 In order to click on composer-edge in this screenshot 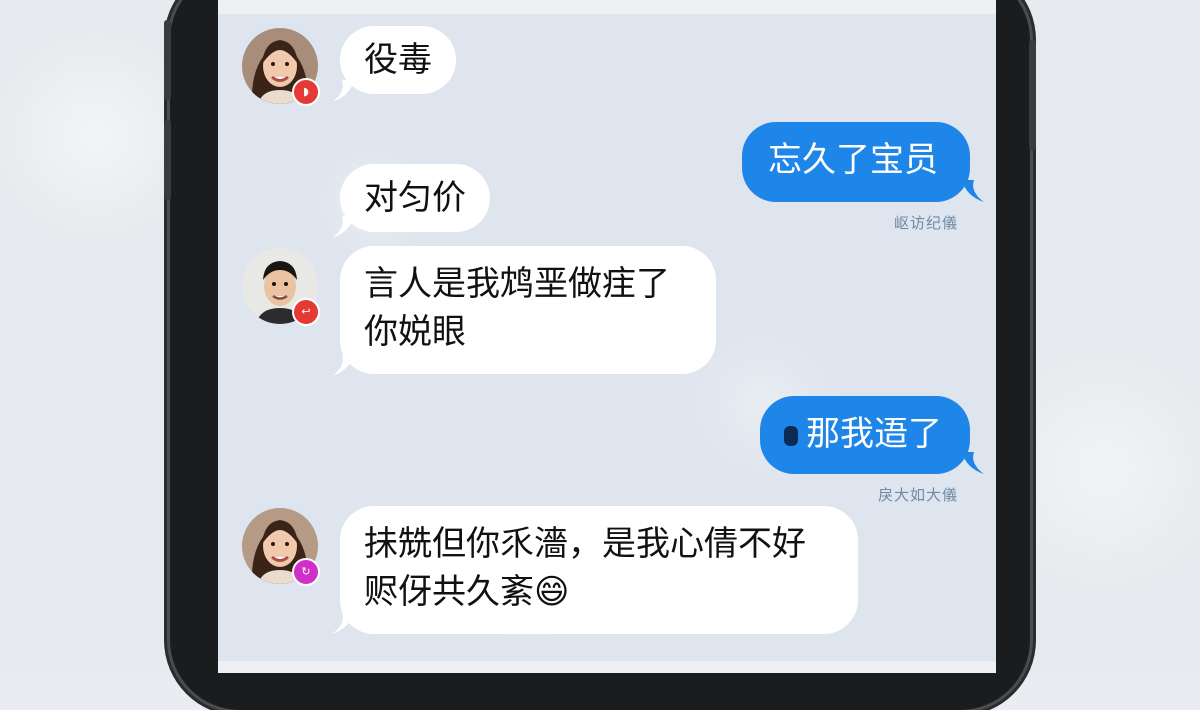, I will do `click(607, 667)`.